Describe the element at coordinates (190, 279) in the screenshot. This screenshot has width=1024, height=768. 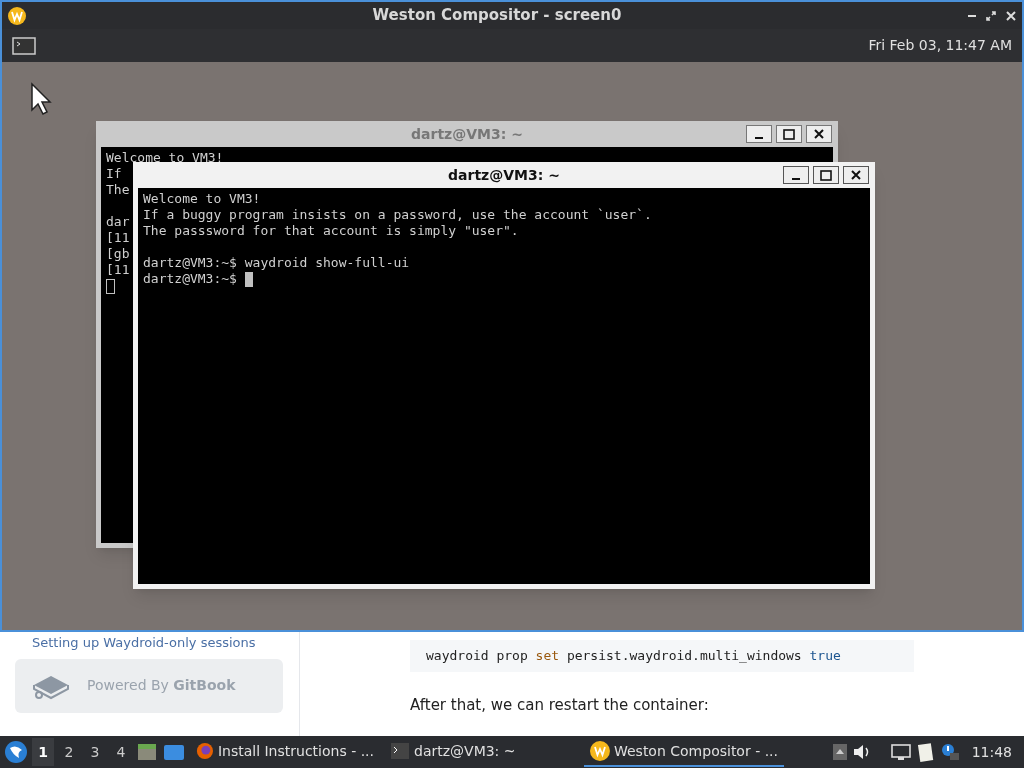
I see `terminal-line: dartz@VM3:~$` at that location.